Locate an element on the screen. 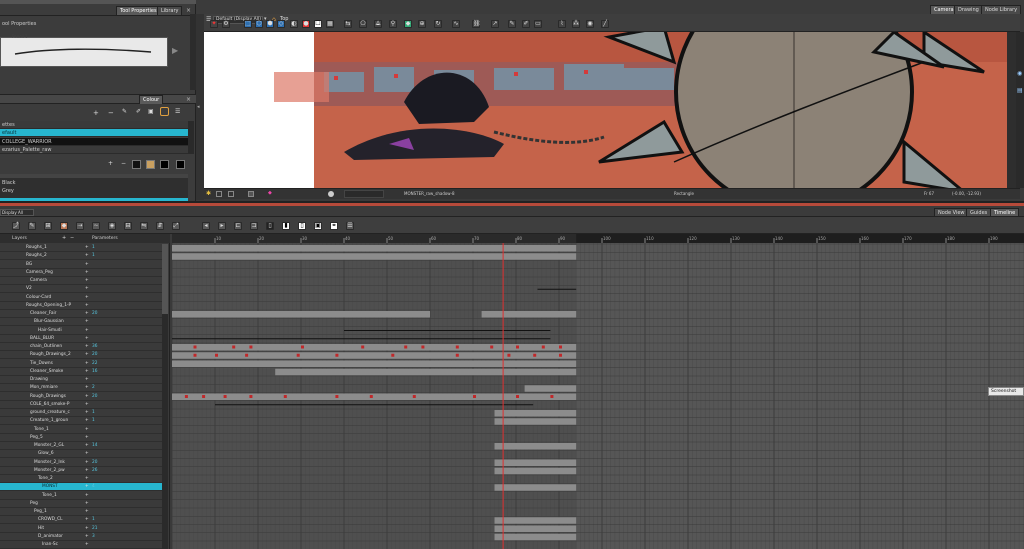 The image size is (1024, 549). add-layer-icon: + is located at coordinates (64, 238).